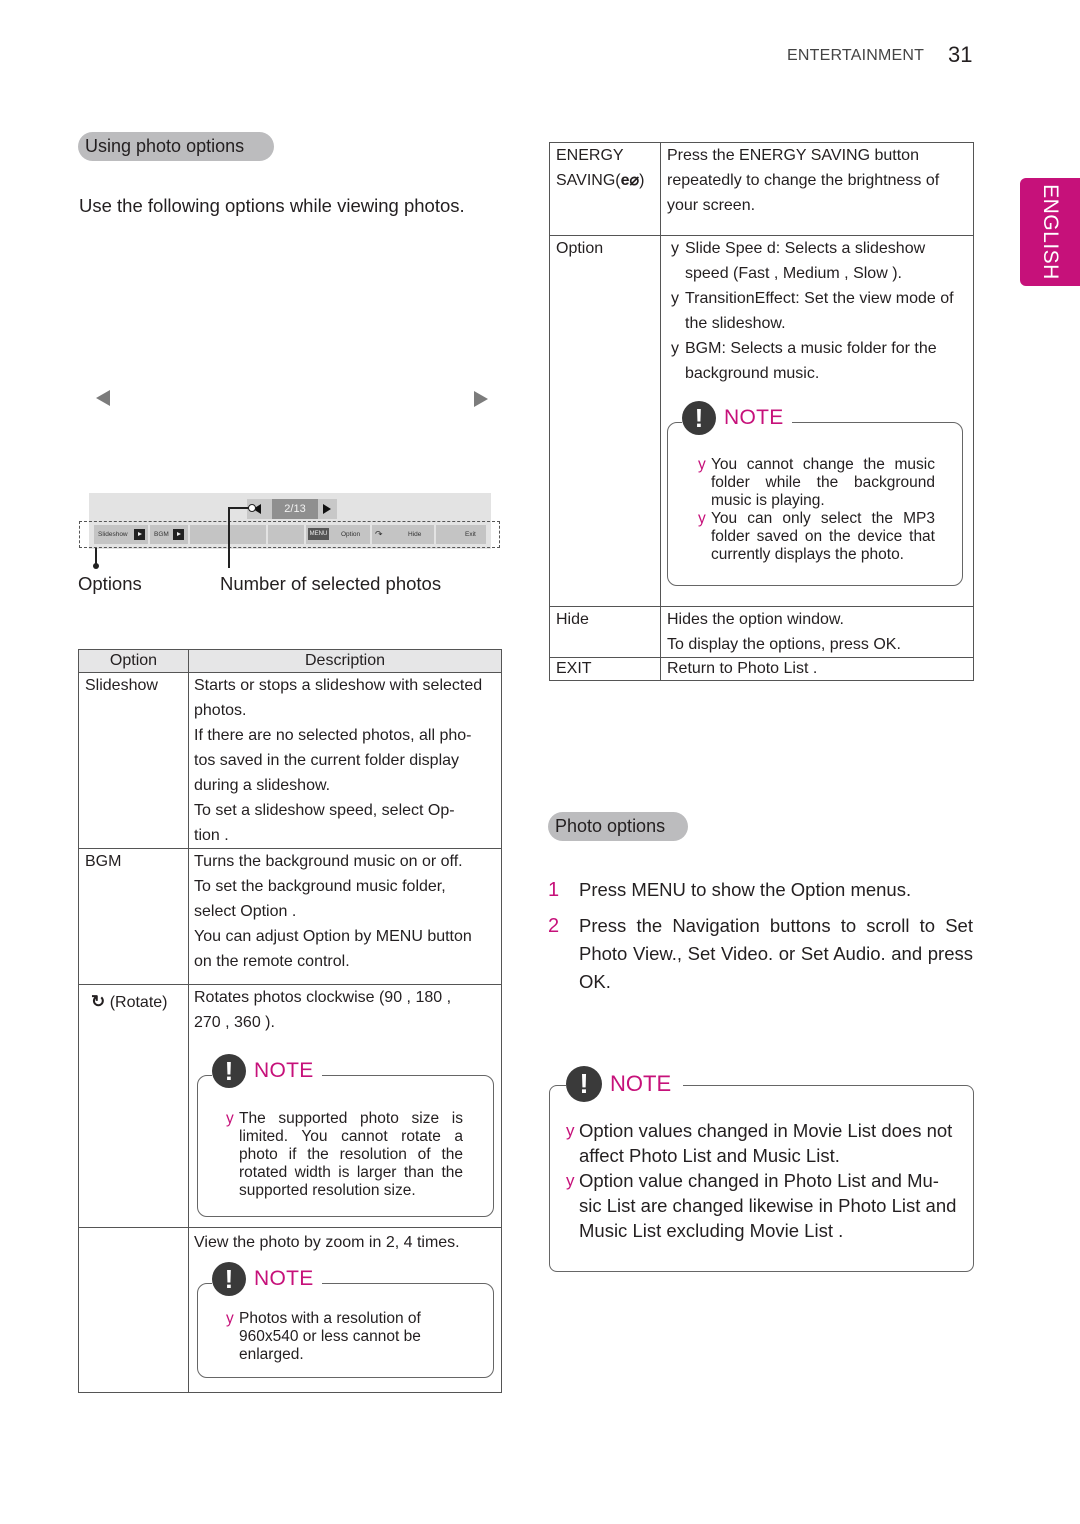 The image size is (1080, 1524). Describe the element at coordinates (133, 916) in the screenshot. I see `option-cell: BGM` at that location.